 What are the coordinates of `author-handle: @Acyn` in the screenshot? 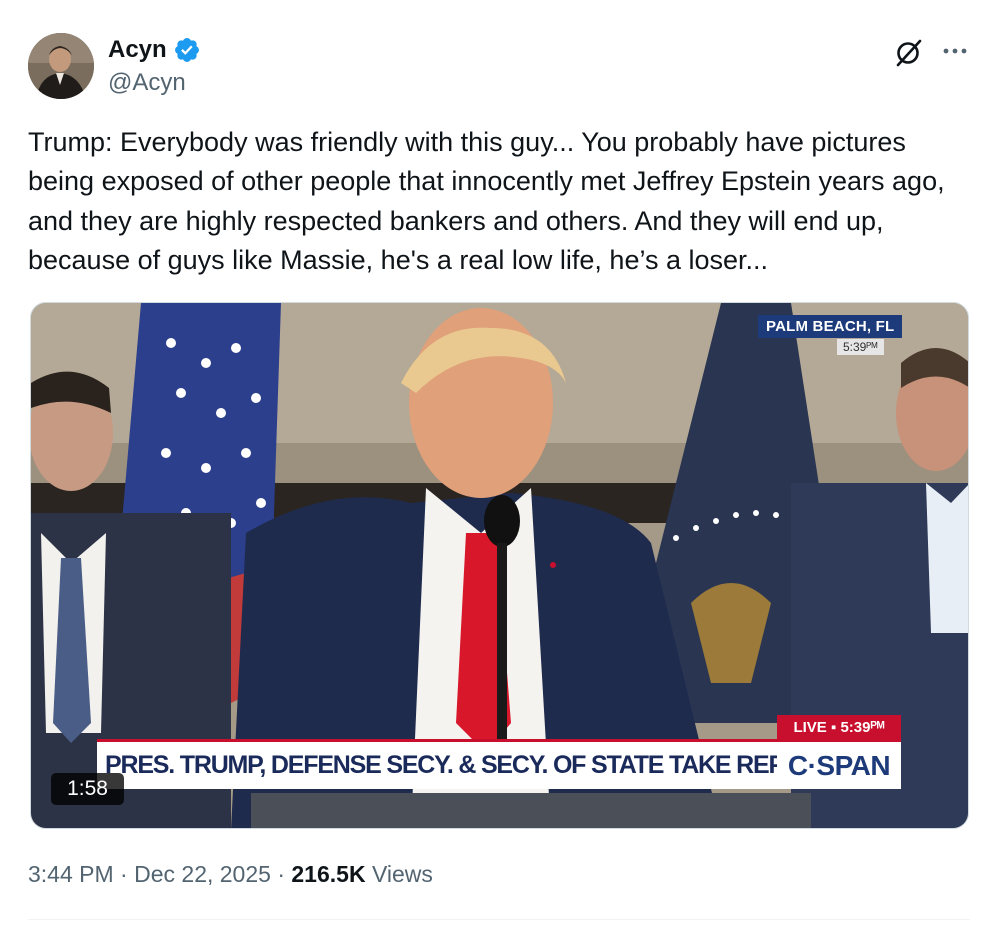 It's located at (147, 83).